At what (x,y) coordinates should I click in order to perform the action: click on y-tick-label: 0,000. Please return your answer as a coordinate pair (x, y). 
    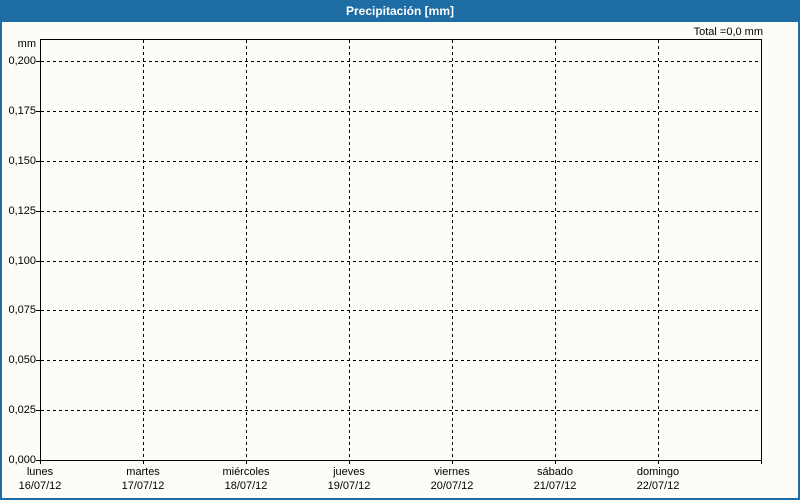
    Looking at the image, I should click on (22, 460).